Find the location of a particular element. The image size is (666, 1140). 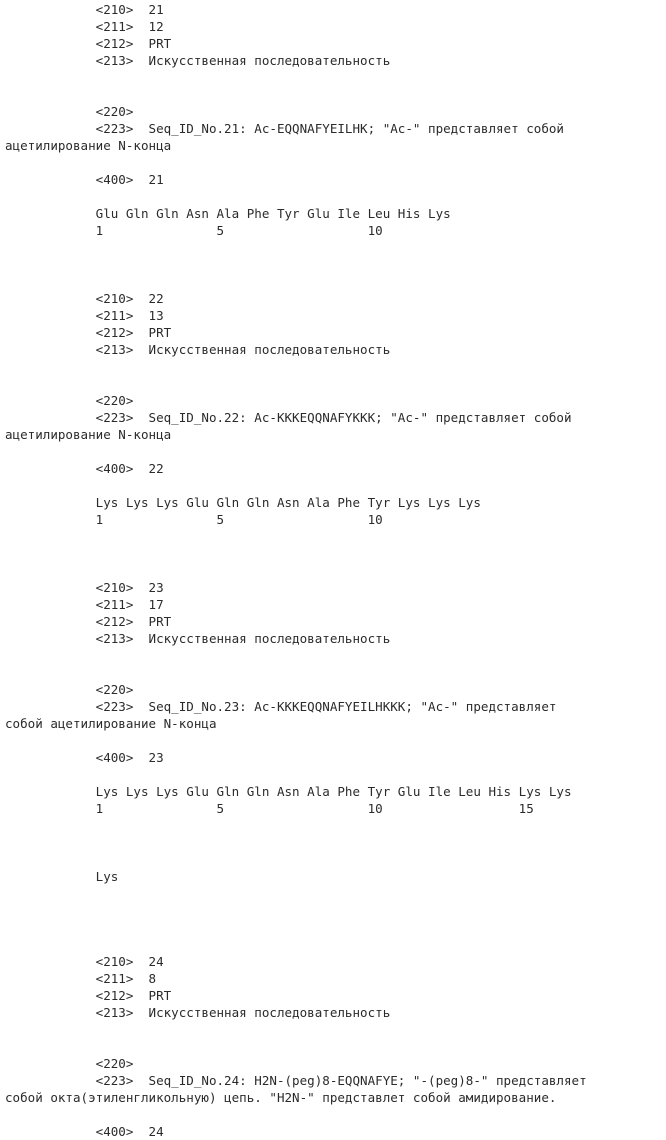

text-line: <400> 24 is located at coordinates (84, 1131).